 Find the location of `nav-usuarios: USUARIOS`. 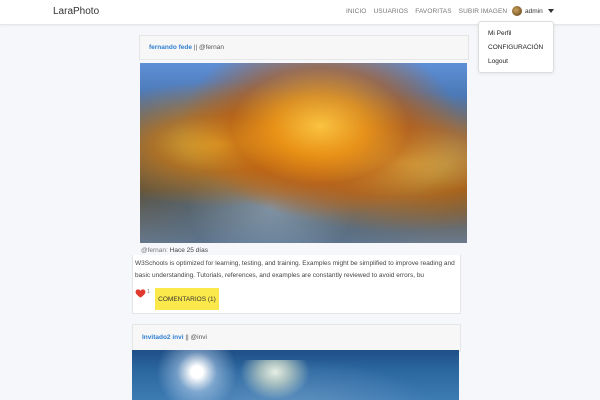

nav-usuarios: USUARIOS is located at coordinates (390, 11).